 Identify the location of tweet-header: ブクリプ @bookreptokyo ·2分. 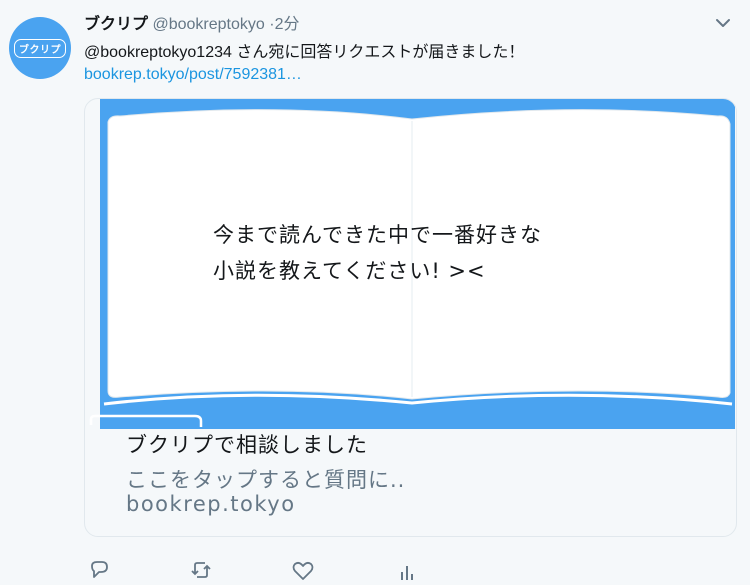
(191, 22).